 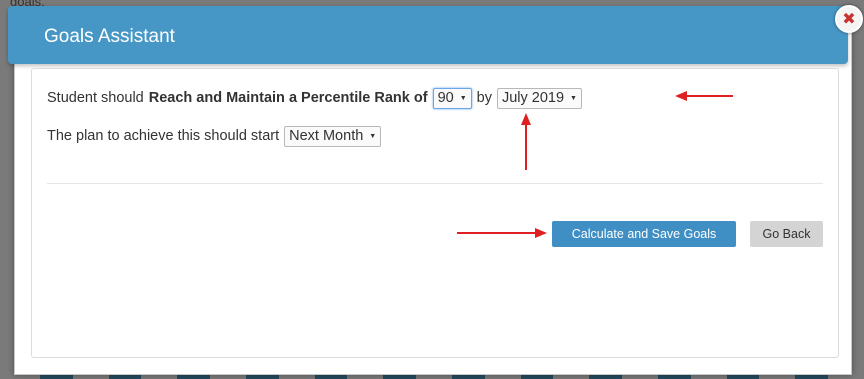 What do you see at coordinates (484, 98) in the screenshot?
I see `by-label: by` at bounding box center [484, 98].